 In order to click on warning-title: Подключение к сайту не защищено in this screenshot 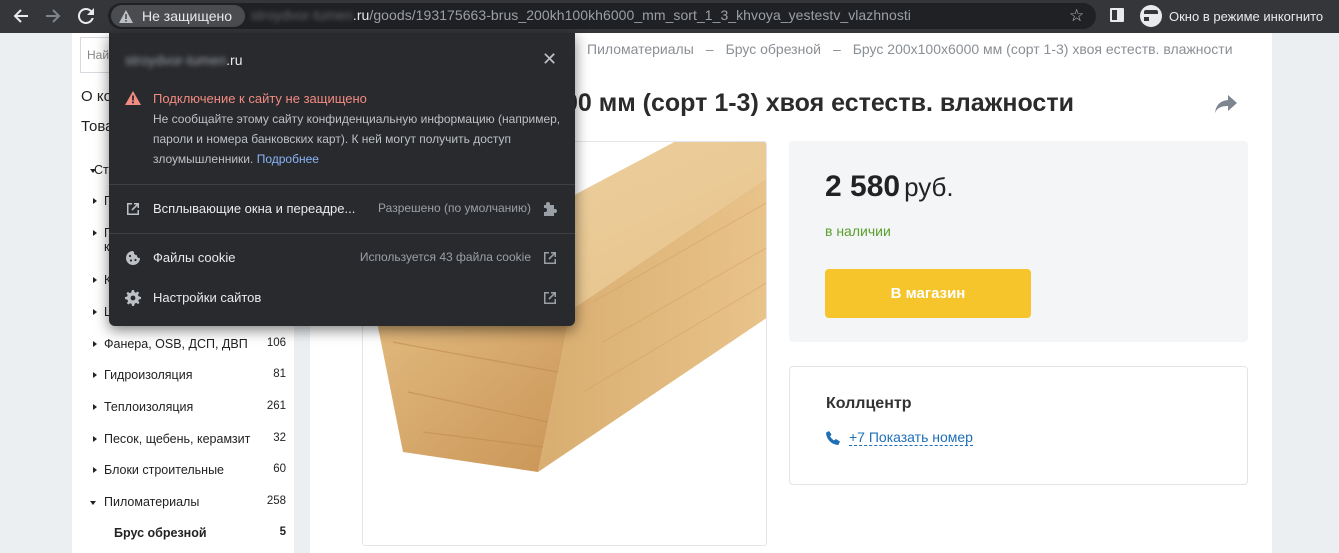, I will do `click(260, 98)`.